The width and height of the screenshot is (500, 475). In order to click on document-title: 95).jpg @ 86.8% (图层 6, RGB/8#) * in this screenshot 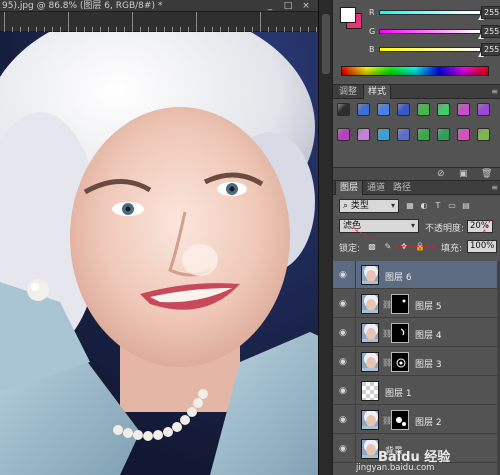, I will do `click(82, 6)`.